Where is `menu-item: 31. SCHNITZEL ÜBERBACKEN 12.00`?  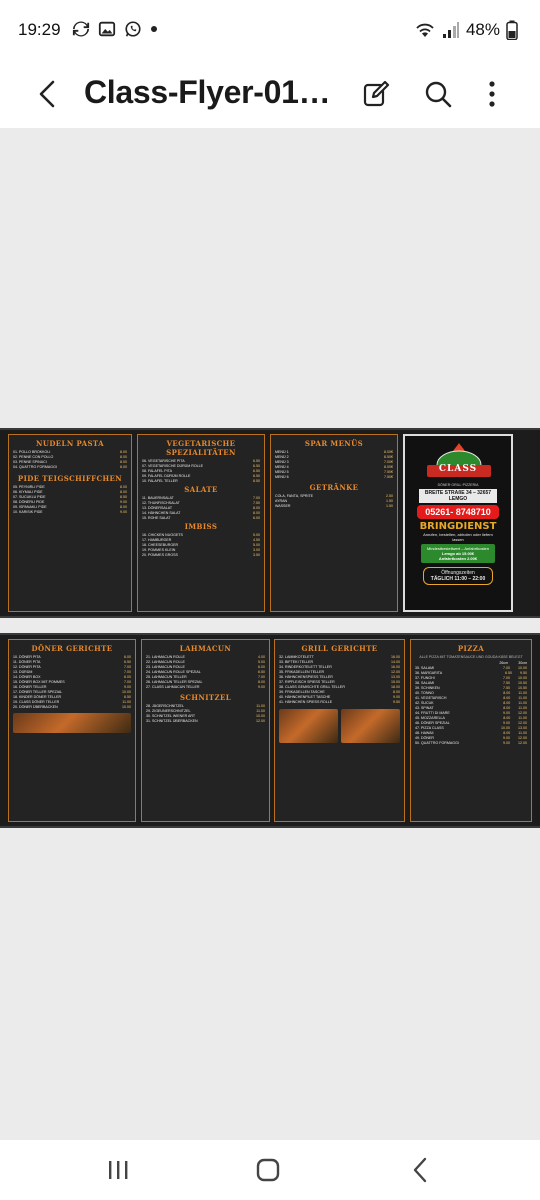 menu-item: 31. SCHNITZEL ÜBERBACKEN 12.00 is located at coordinates (205, 721).